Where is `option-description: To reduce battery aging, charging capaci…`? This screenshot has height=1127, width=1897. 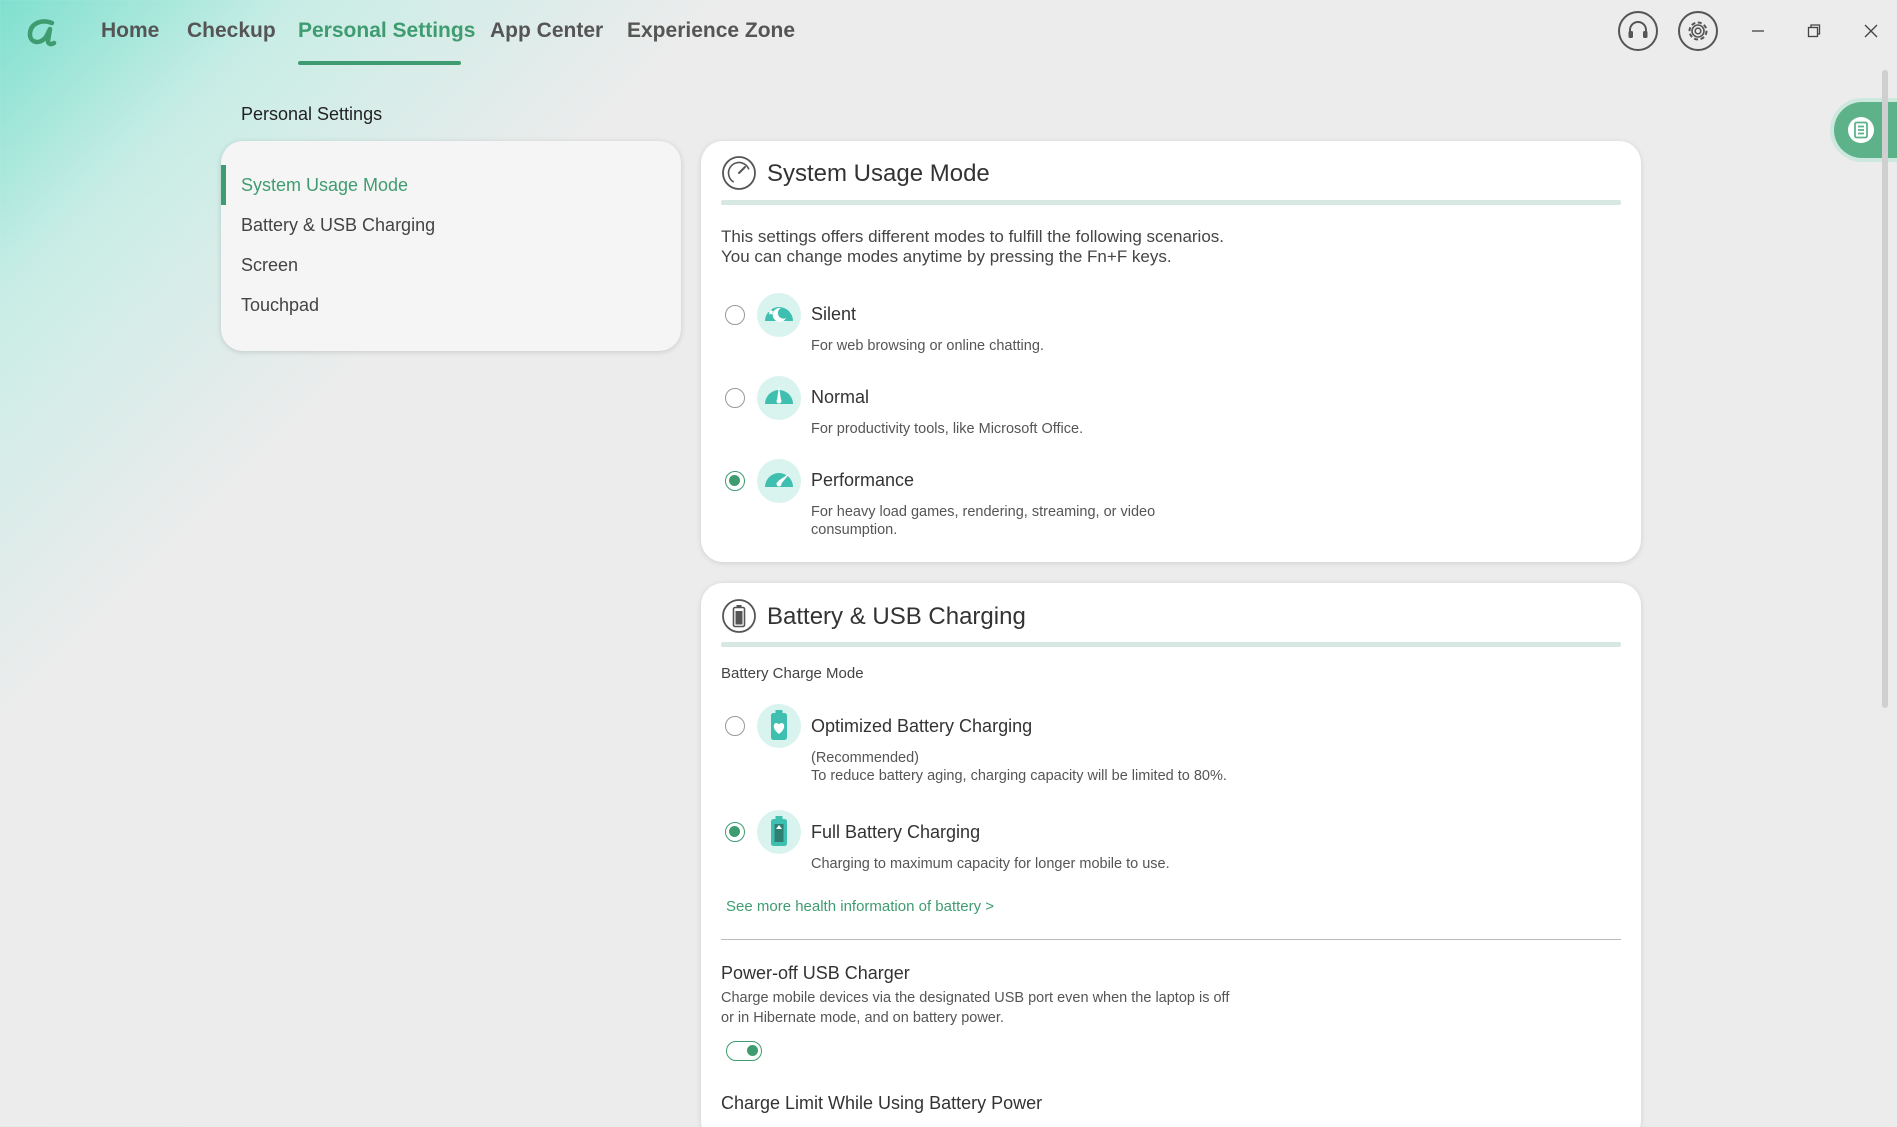 option-description: To reduce battery aging, charging capaci… is located at coordinates (1019, 776).